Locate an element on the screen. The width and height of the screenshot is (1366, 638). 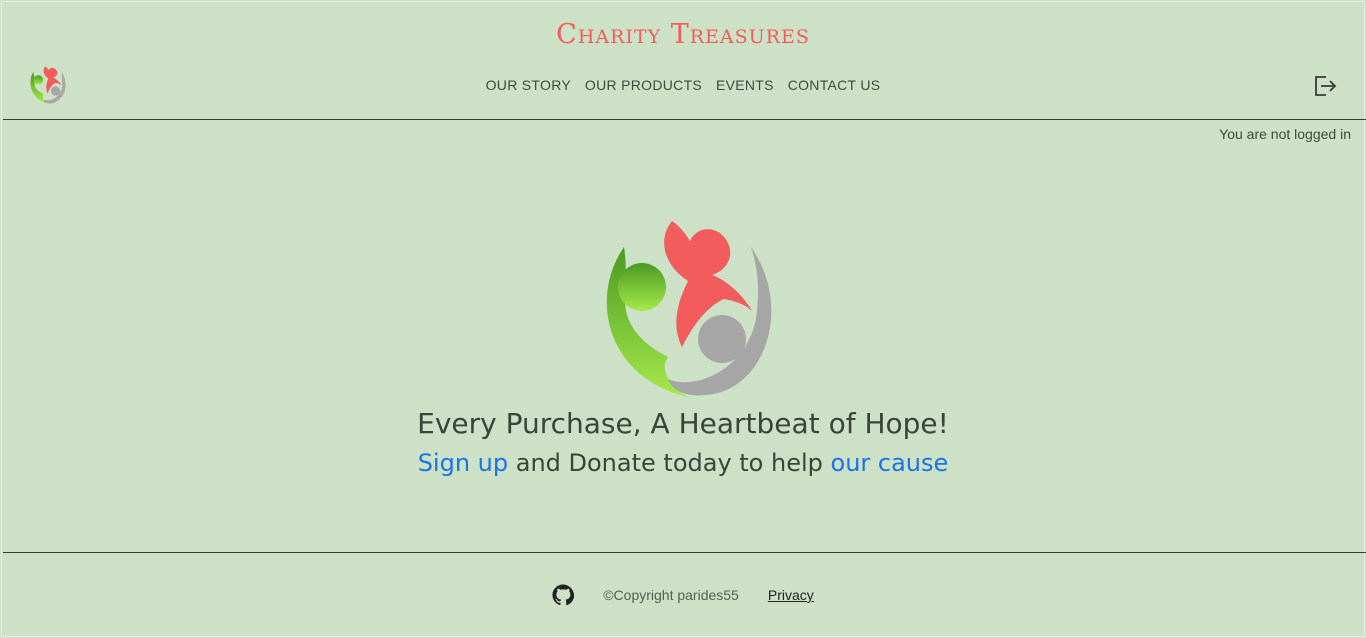
privacy-link: Privacy is located at coordinates (791, 595).